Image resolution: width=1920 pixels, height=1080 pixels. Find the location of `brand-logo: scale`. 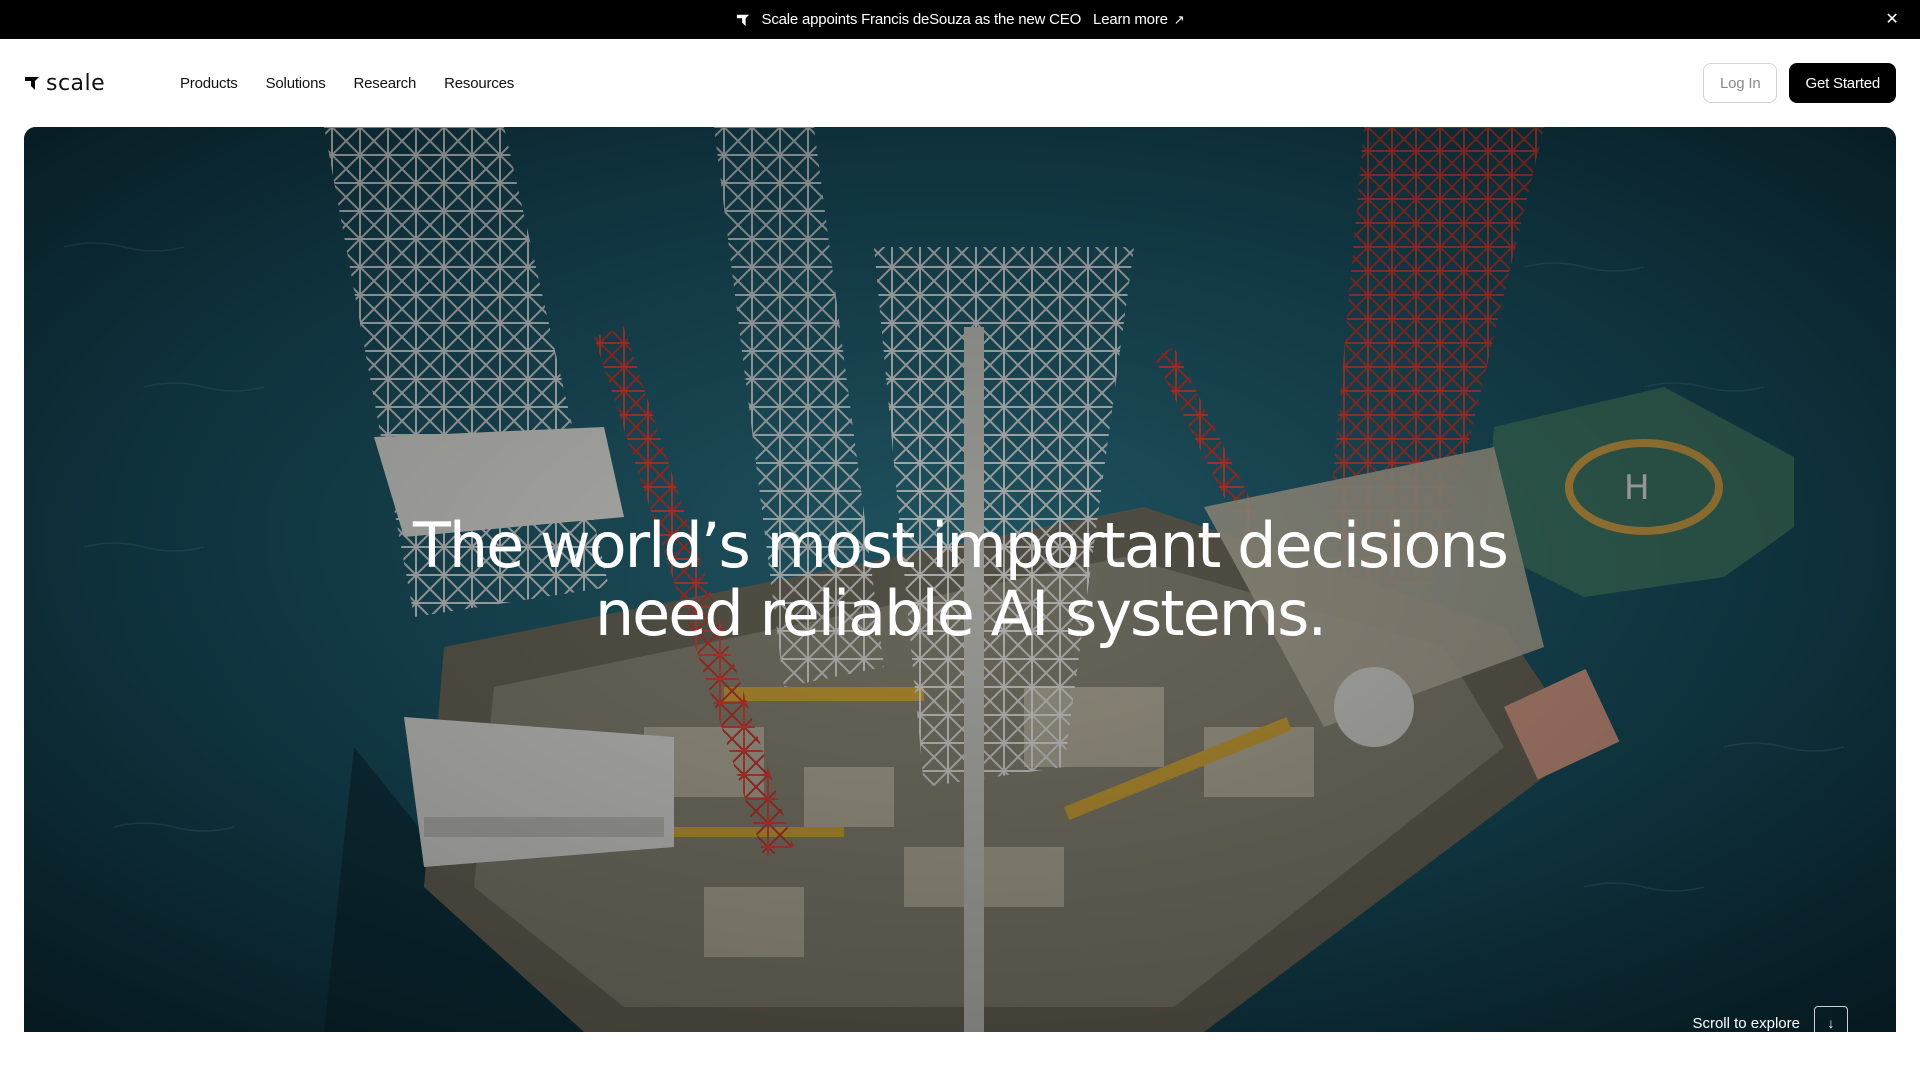

brand-logo: scale is located at coordinates (102, 83).